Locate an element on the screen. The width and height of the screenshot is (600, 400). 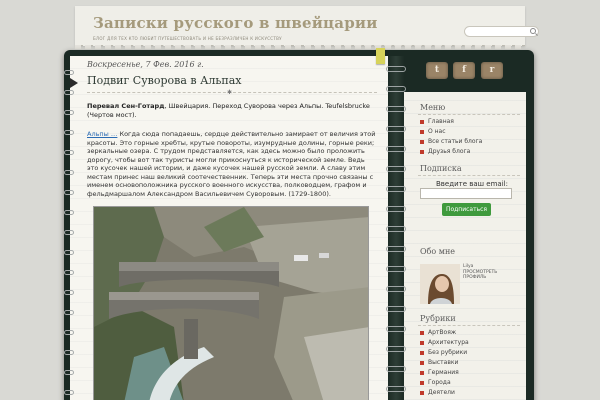
menu-heading: Меню is located at coordinates (433, 107).